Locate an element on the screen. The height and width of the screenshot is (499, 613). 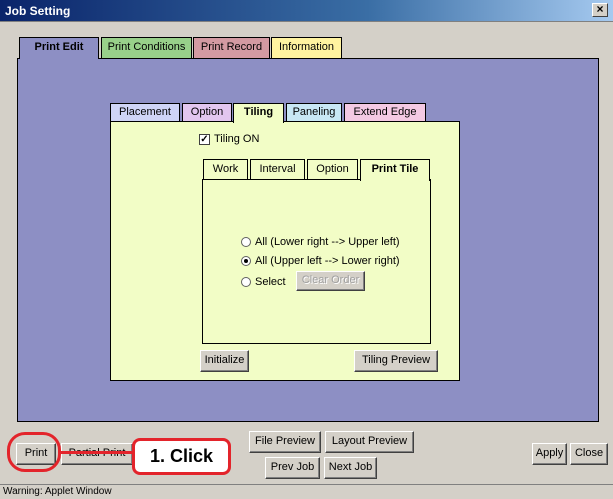
close-button: Close is located at coordinates (589, 454).